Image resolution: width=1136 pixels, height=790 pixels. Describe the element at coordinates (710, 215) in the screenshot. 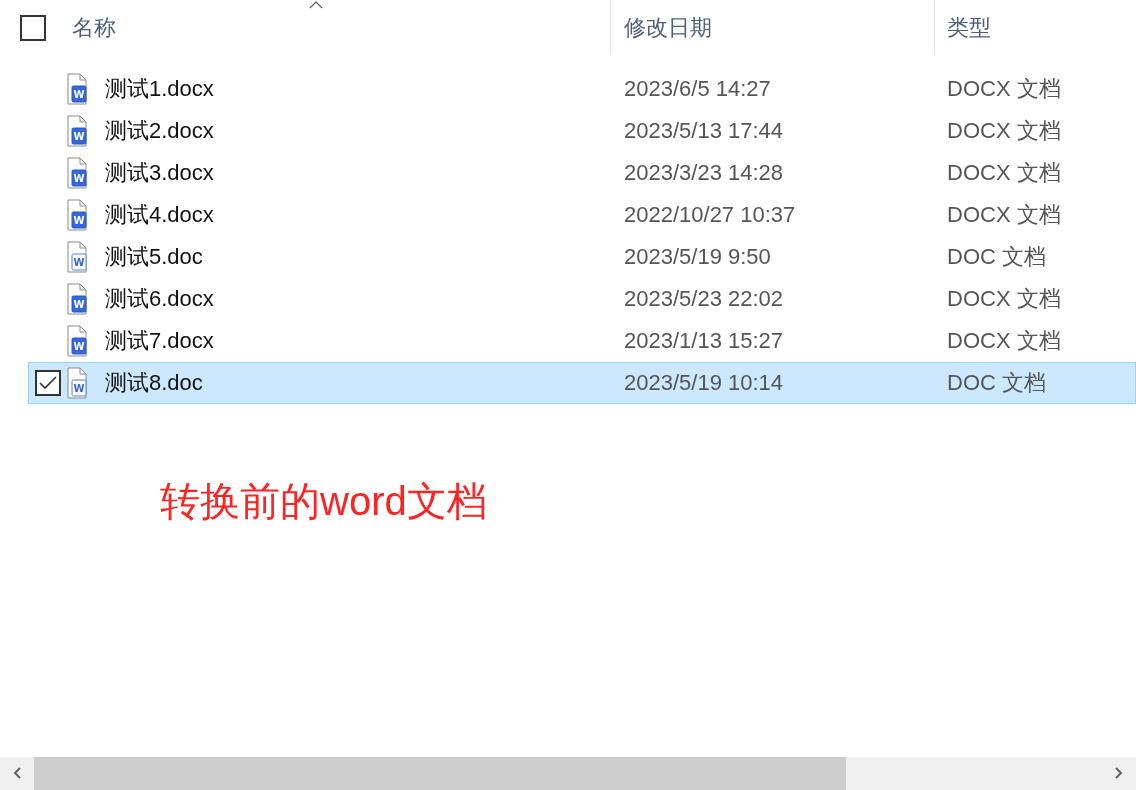

I see `modified-date: 2022/10/27 10:37` at that location.